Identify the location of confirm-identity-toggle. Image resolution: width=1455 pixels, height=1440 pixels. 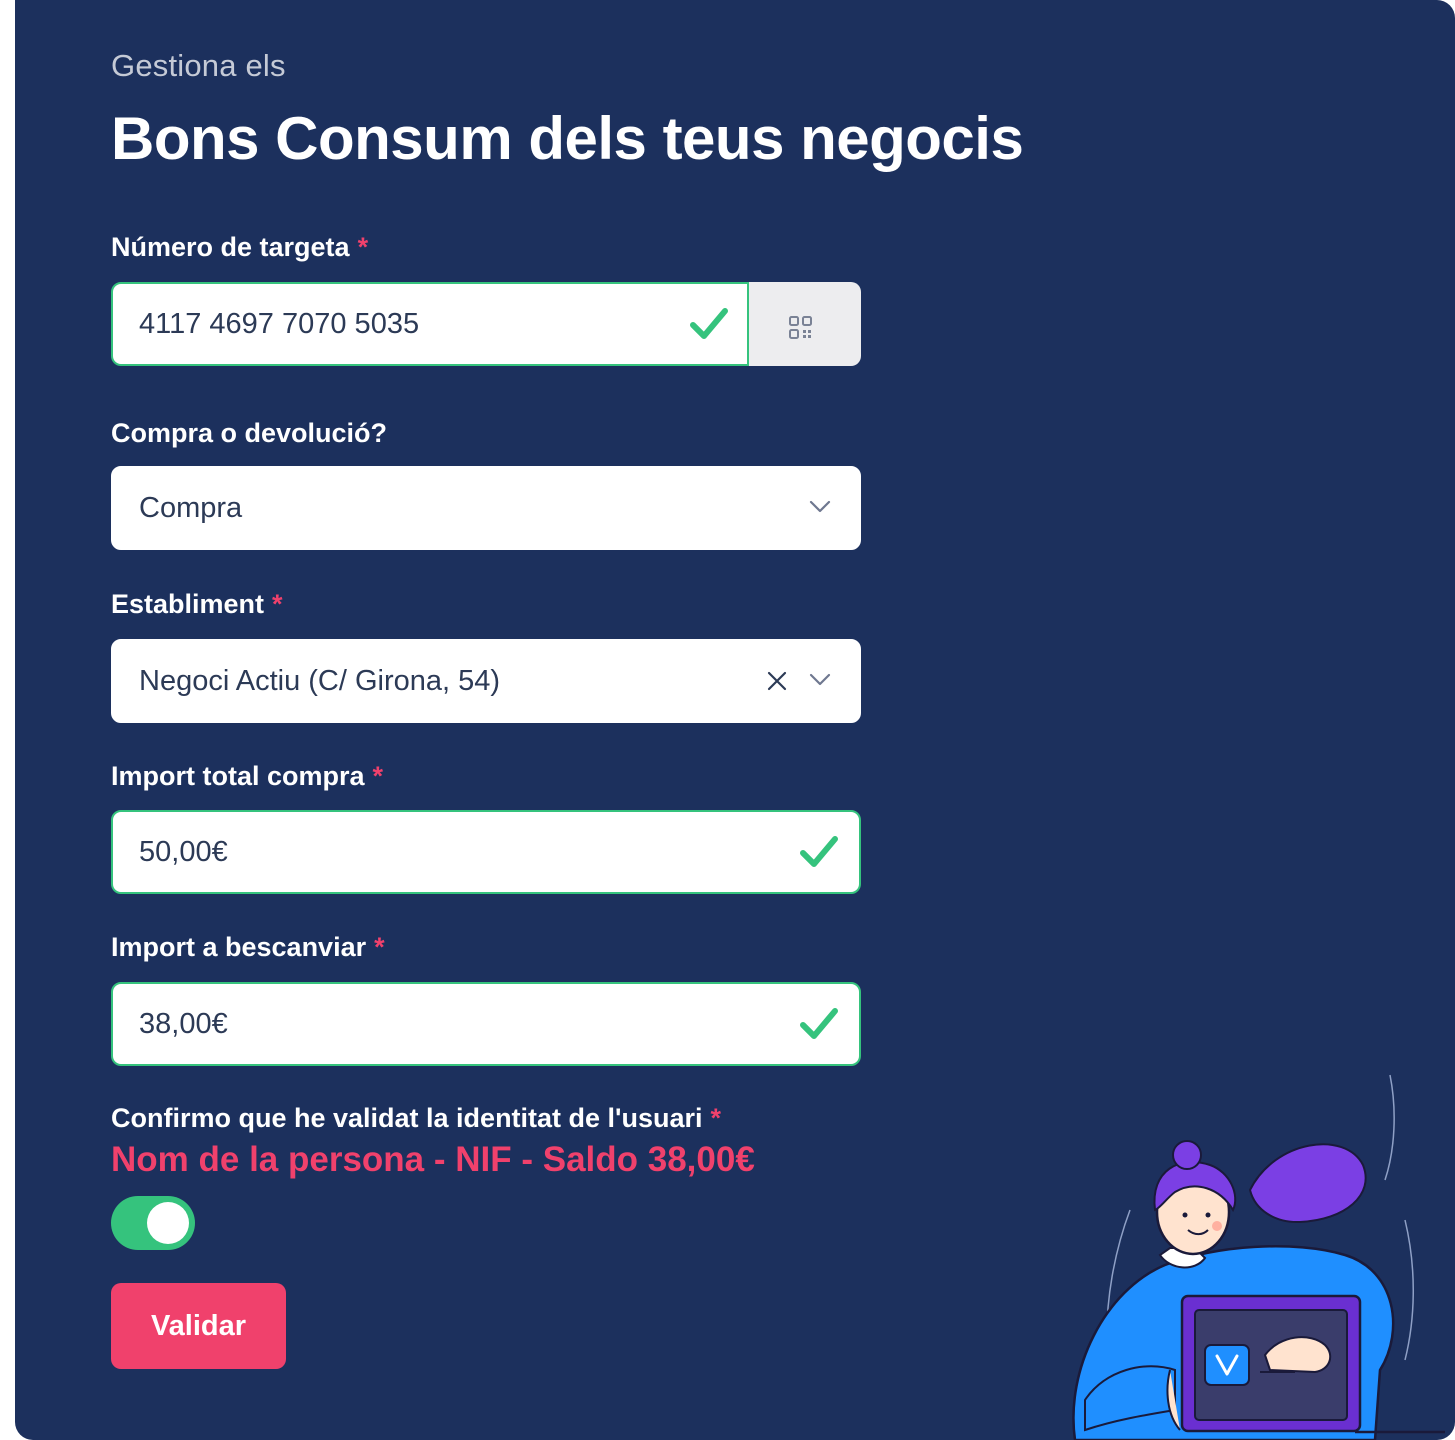
(153, 1223).